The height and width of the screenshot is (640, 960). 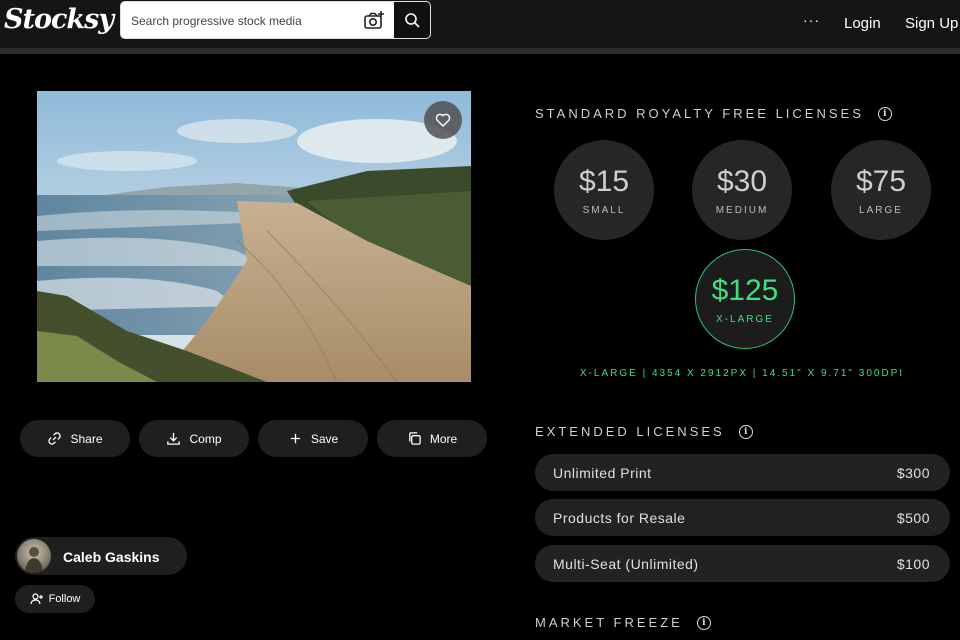 What do you see at coordinates (174, 438) in the screenshot?
I see `download-icon` at bounding box center [174, 438].